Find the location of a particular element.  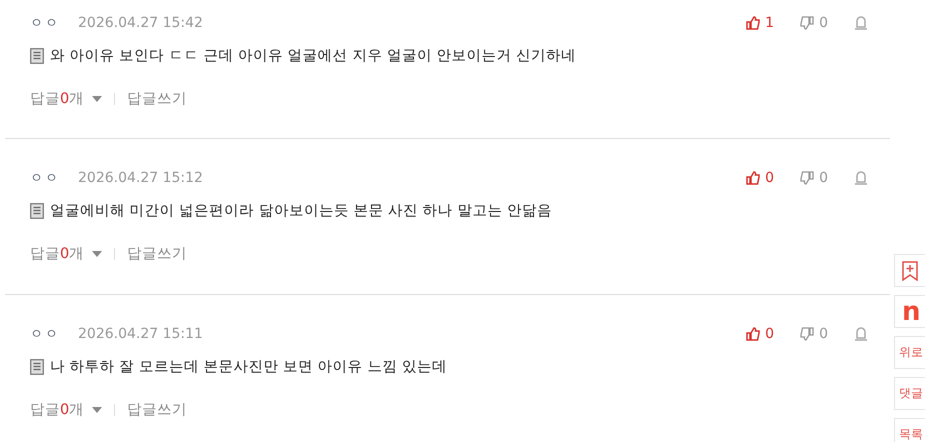

logo-button: n is located at coordinates (909, 311).